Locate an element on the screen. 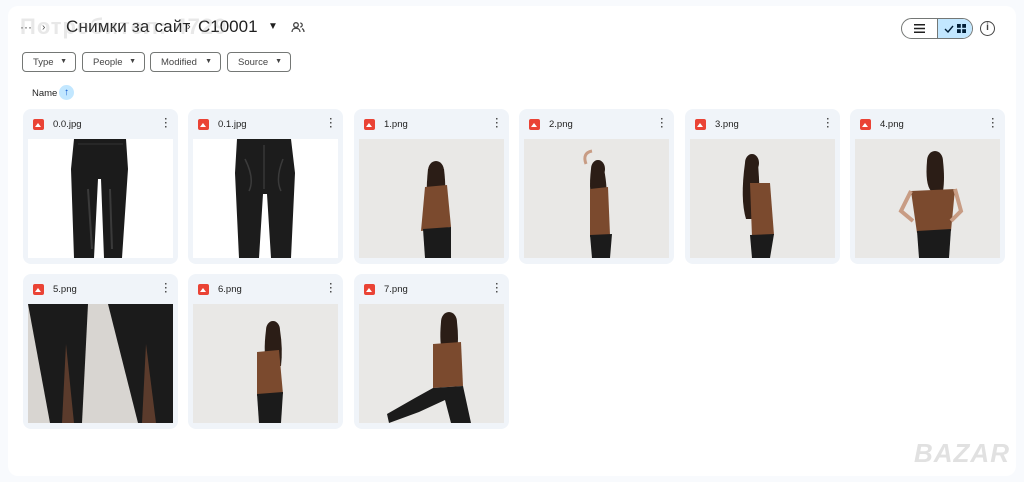 Image resolution: width=1024 pixels, height=482 pixels. view-toggle is located at coordinates (937, 28).